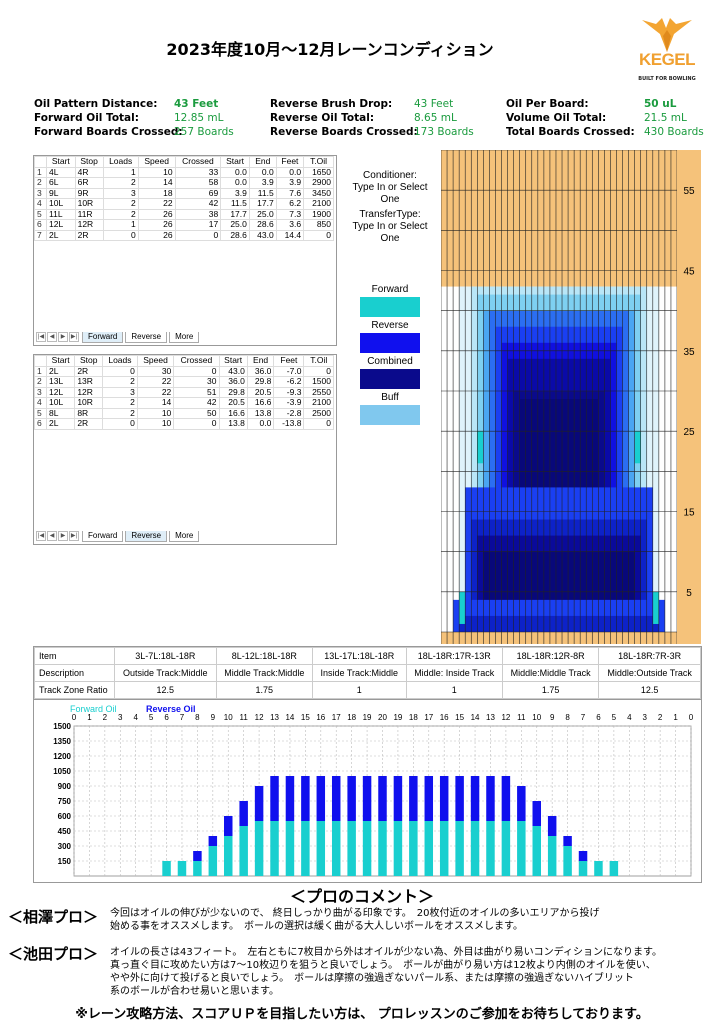  What do you see at coordinates (196, 413) in the screenshot?
I see `table-cell: 50` at bounding box center [196, 413].